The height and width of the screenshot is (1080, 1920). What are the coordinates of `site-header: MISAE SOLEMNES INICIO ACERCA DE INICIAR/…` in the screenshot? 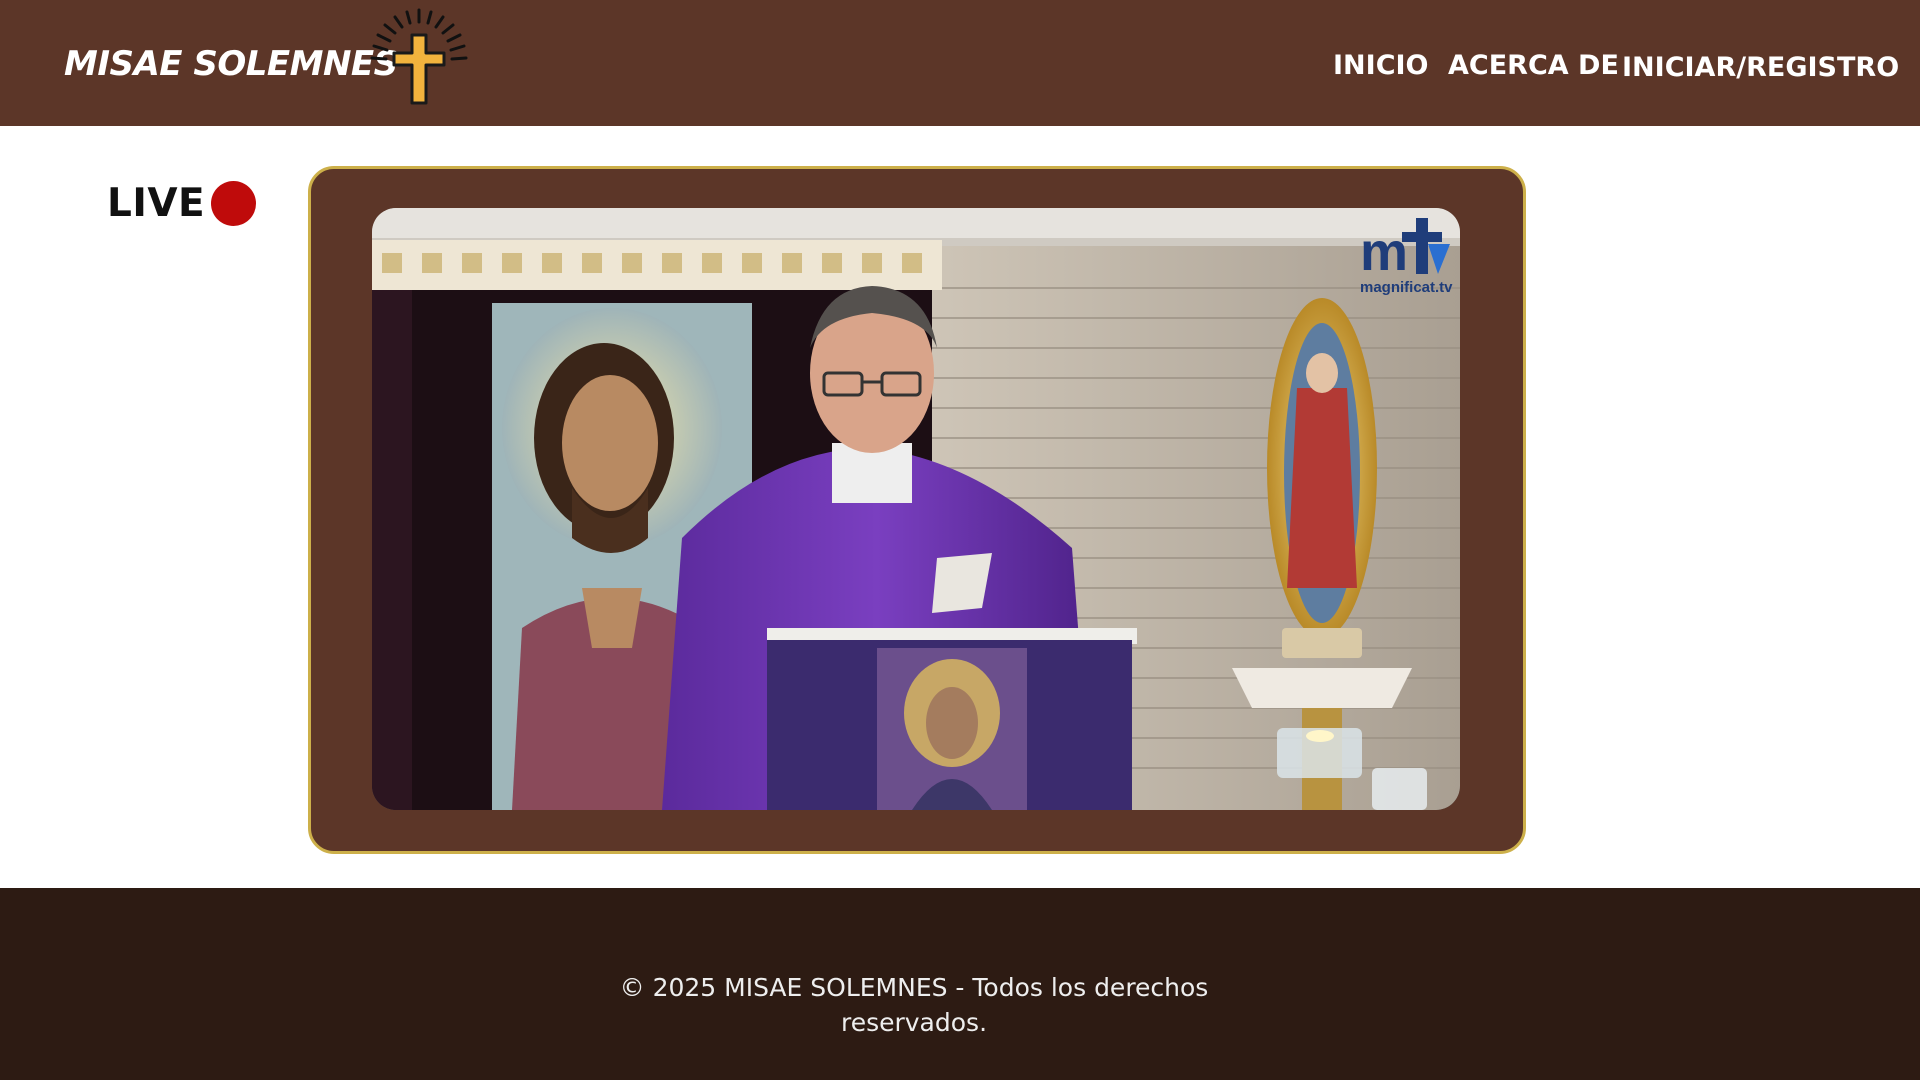 It's located at (960, 63).